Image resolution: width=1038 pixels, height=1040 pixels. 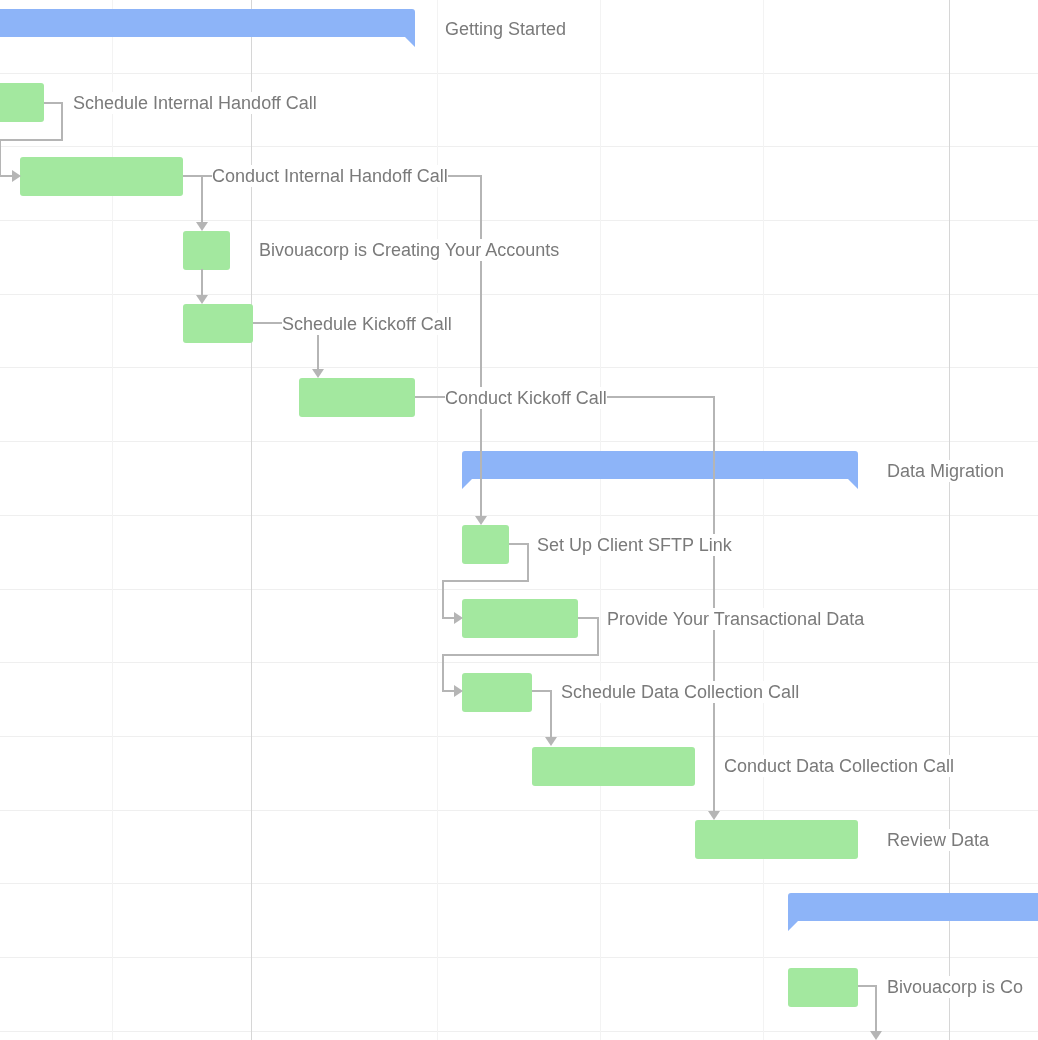 What do you see at coordinates (634, 544) in the screenshot?
I see `task-label: Set Up Client SFTP Link` at bounding box center [634, 544].